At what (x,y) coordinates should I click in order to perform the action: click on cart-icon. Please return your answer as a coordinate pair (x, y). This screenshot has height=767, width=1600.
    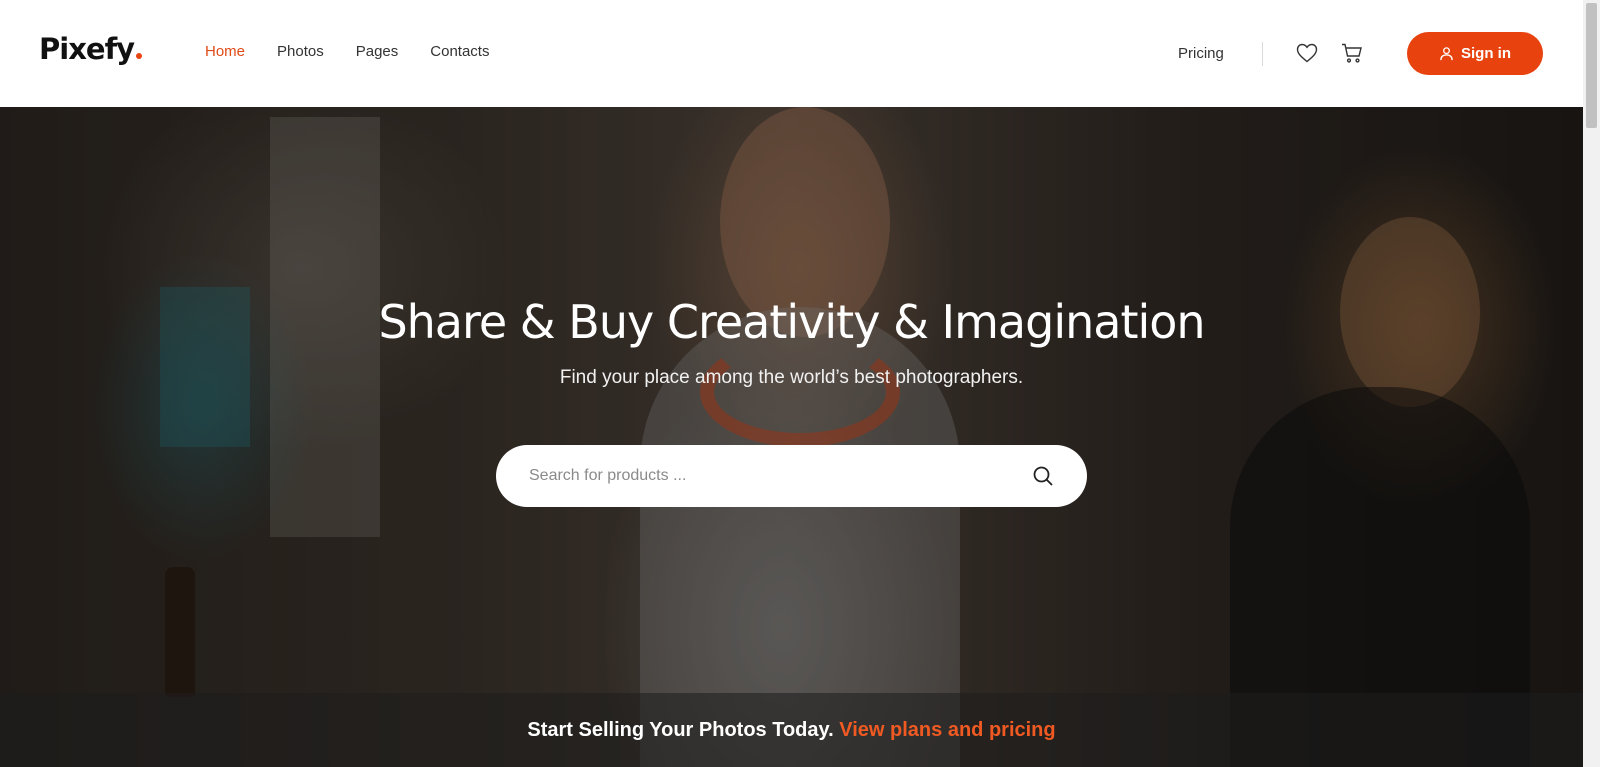
    Looking at the image, I should click on (1352, 53).